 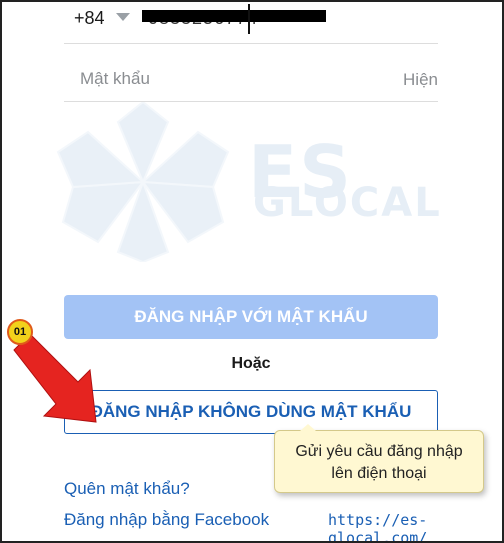 What do you see at coordinates (379, 473) in the screenshot?
I see `tooltip-line-2: lên điện thoại` at bounding box center [379, 473].